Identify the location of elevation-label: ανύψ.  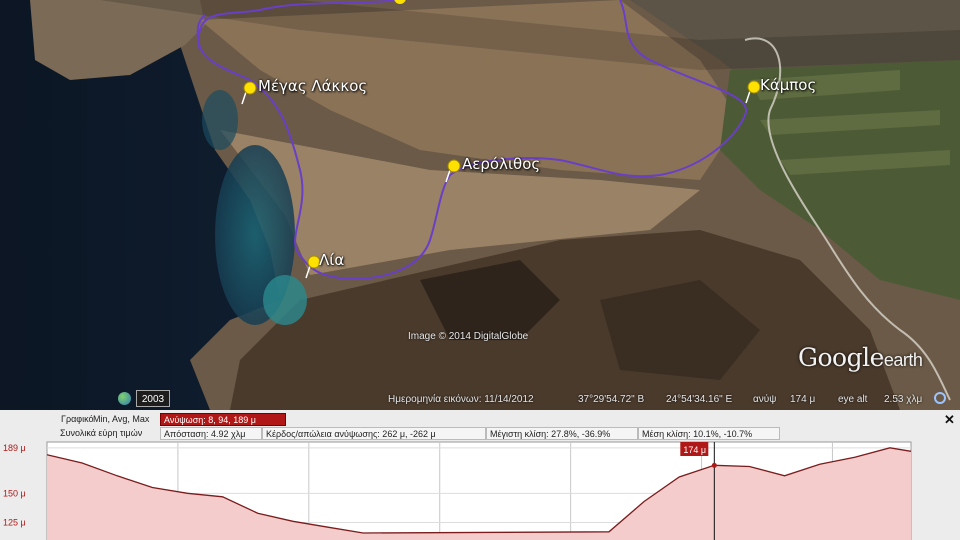
(765, 399).